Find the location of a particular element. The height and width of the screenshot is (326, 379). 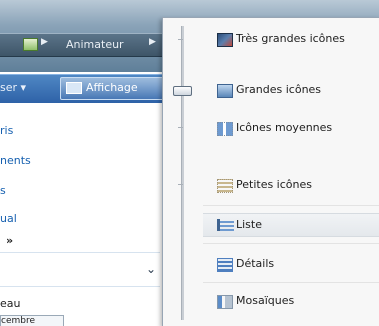

menu-item-label: Grandes icônes is located at coordinates (279, 89).